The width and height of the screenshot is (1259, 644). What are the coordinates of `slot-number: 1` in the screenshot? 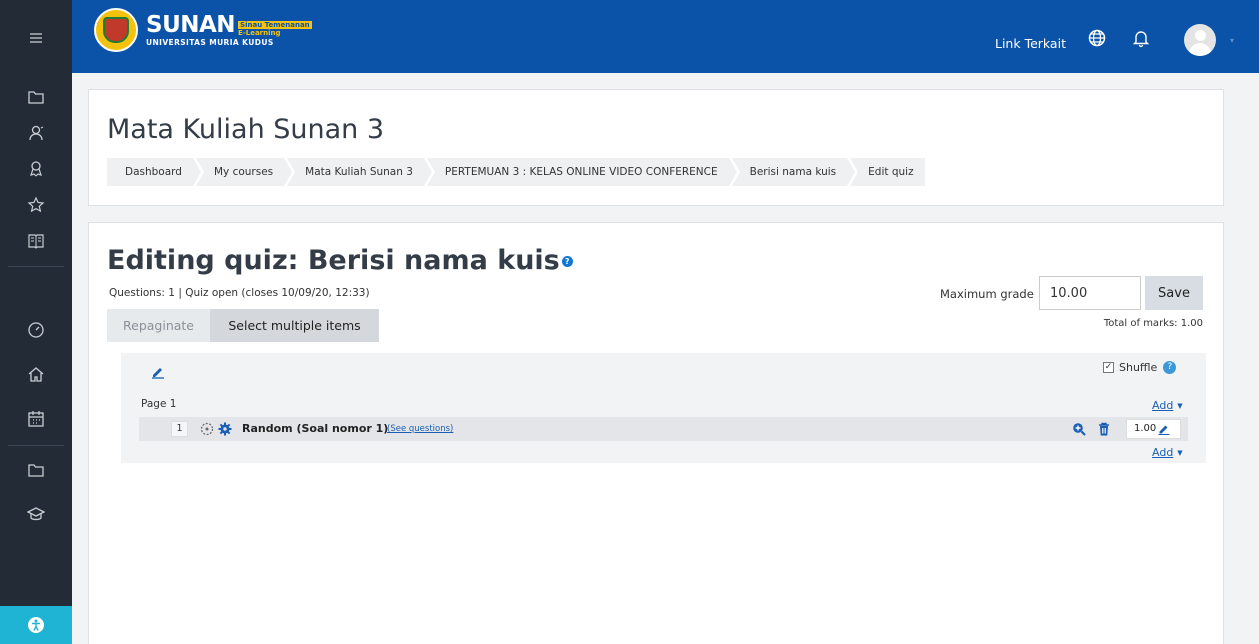 It's located at (179, 429).